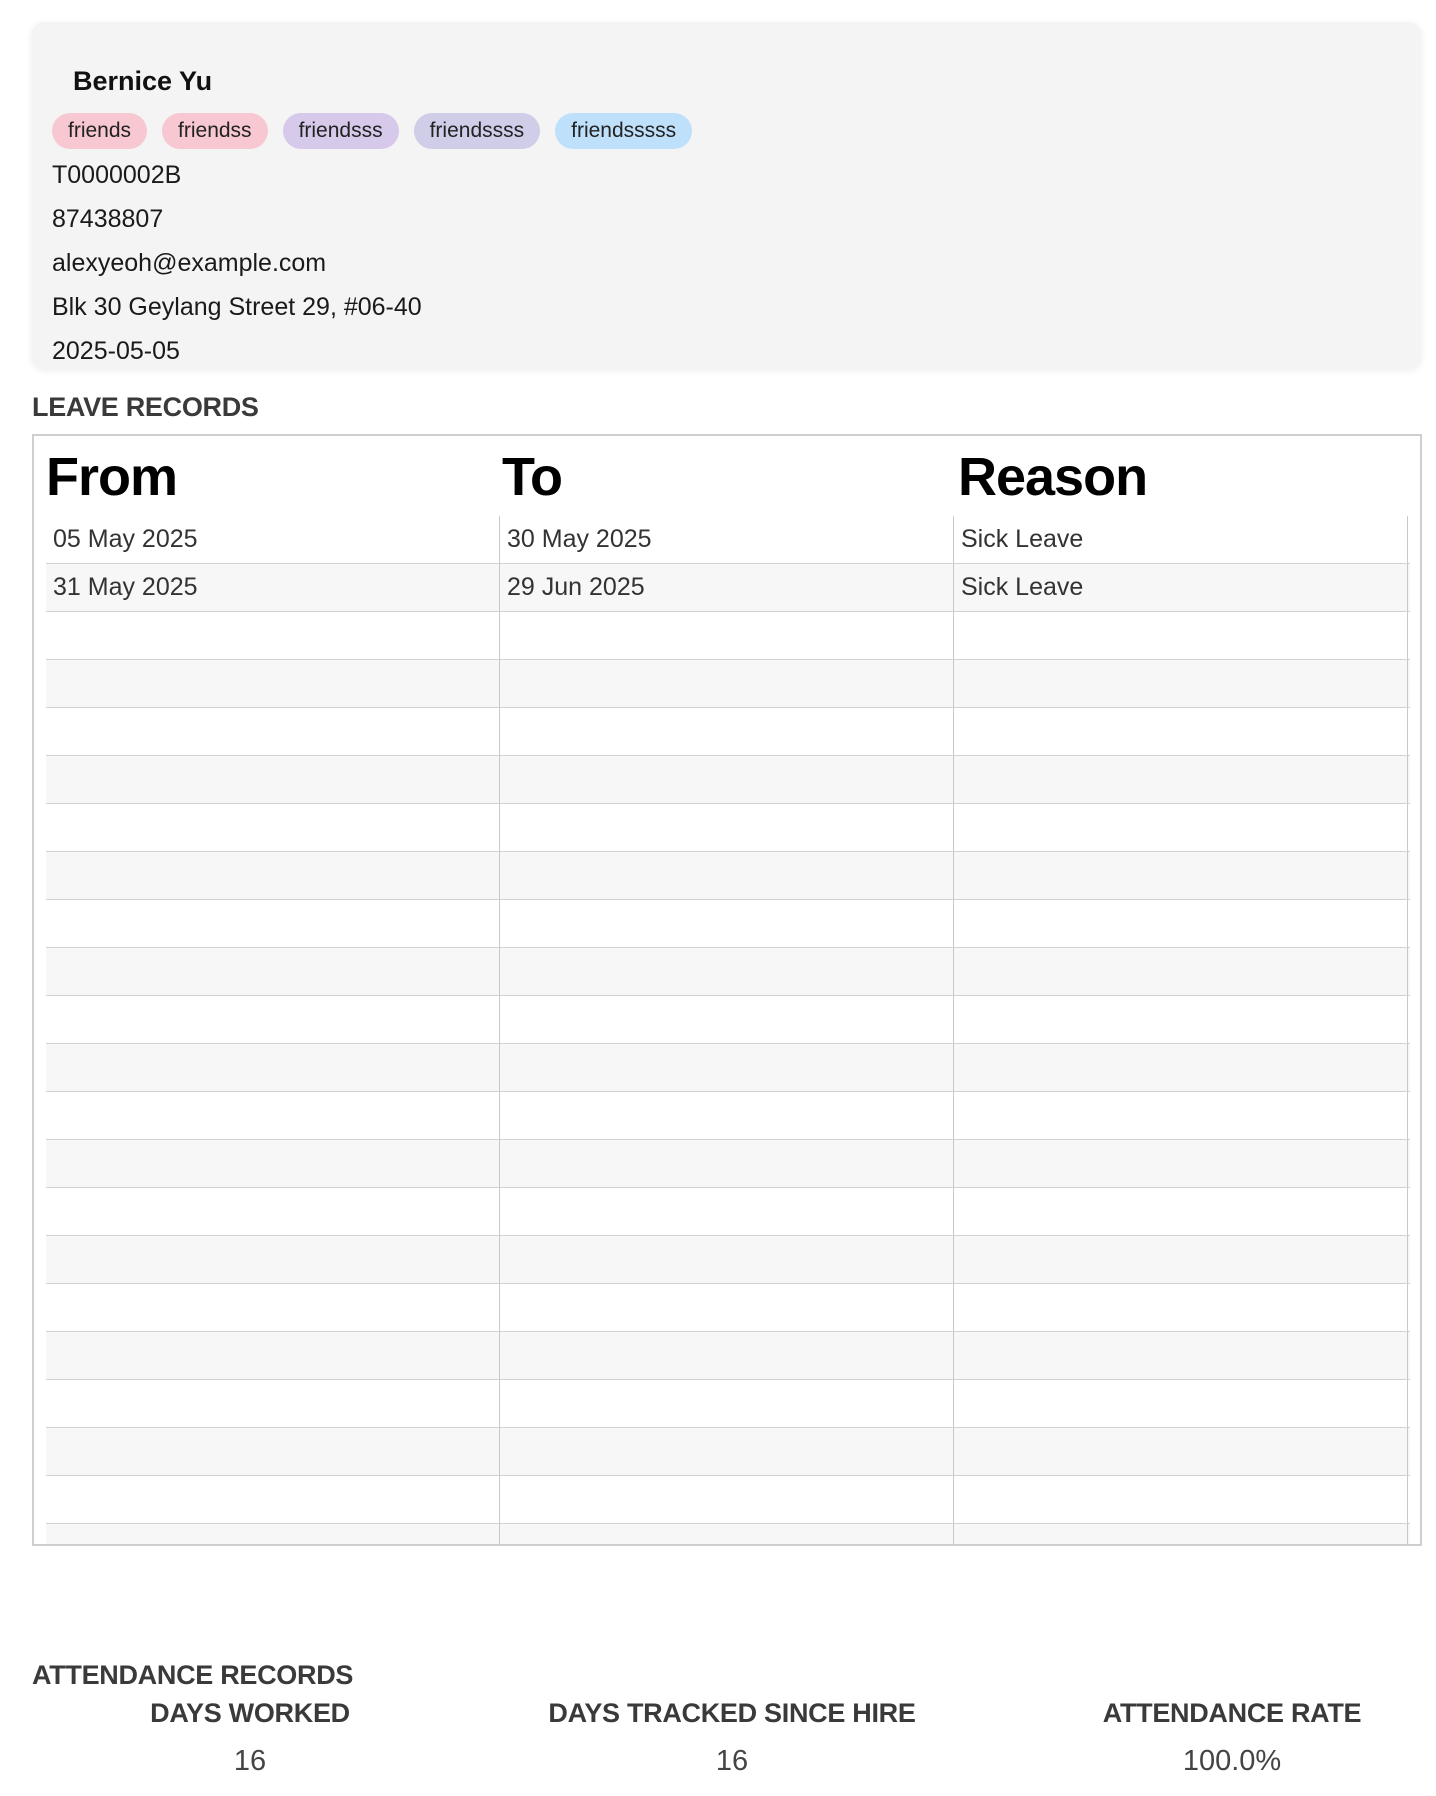  Describe the element at coordinates (116, 351) in the screenshot. I see `hire-date-text: 2025-05-05` at that location.